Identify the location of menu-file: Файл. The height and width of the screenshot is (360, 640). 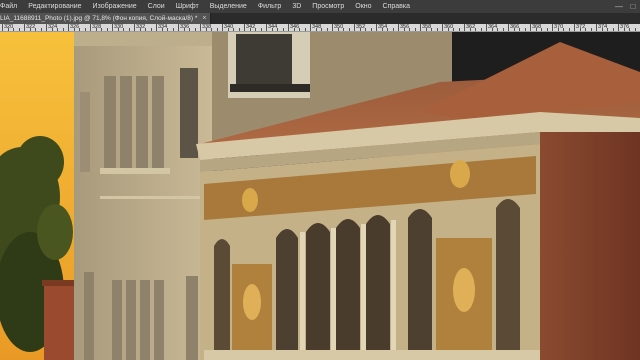
(11, 6).